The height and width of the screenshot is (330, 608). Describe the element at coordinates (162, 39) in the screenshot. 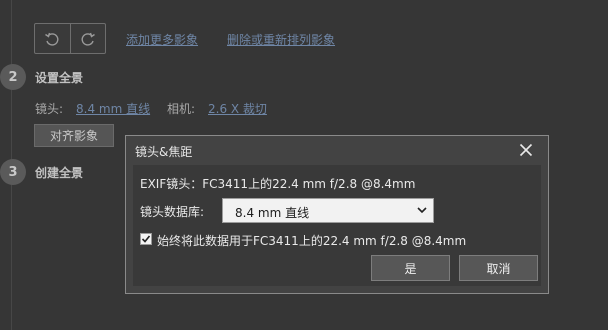

I see `add-images-link: 添加更多影象` at that location.